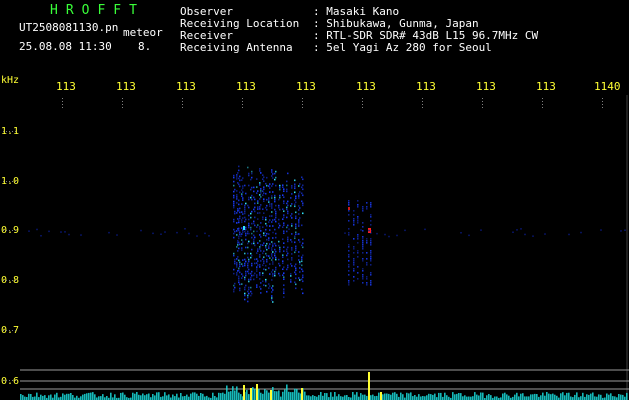 Image resolution: width=629 pixels, height=400 pixels. What do you see at coordinates (369, 386) in the screenshot?
I see `baseline-peak` at bounding box center [369, 386].